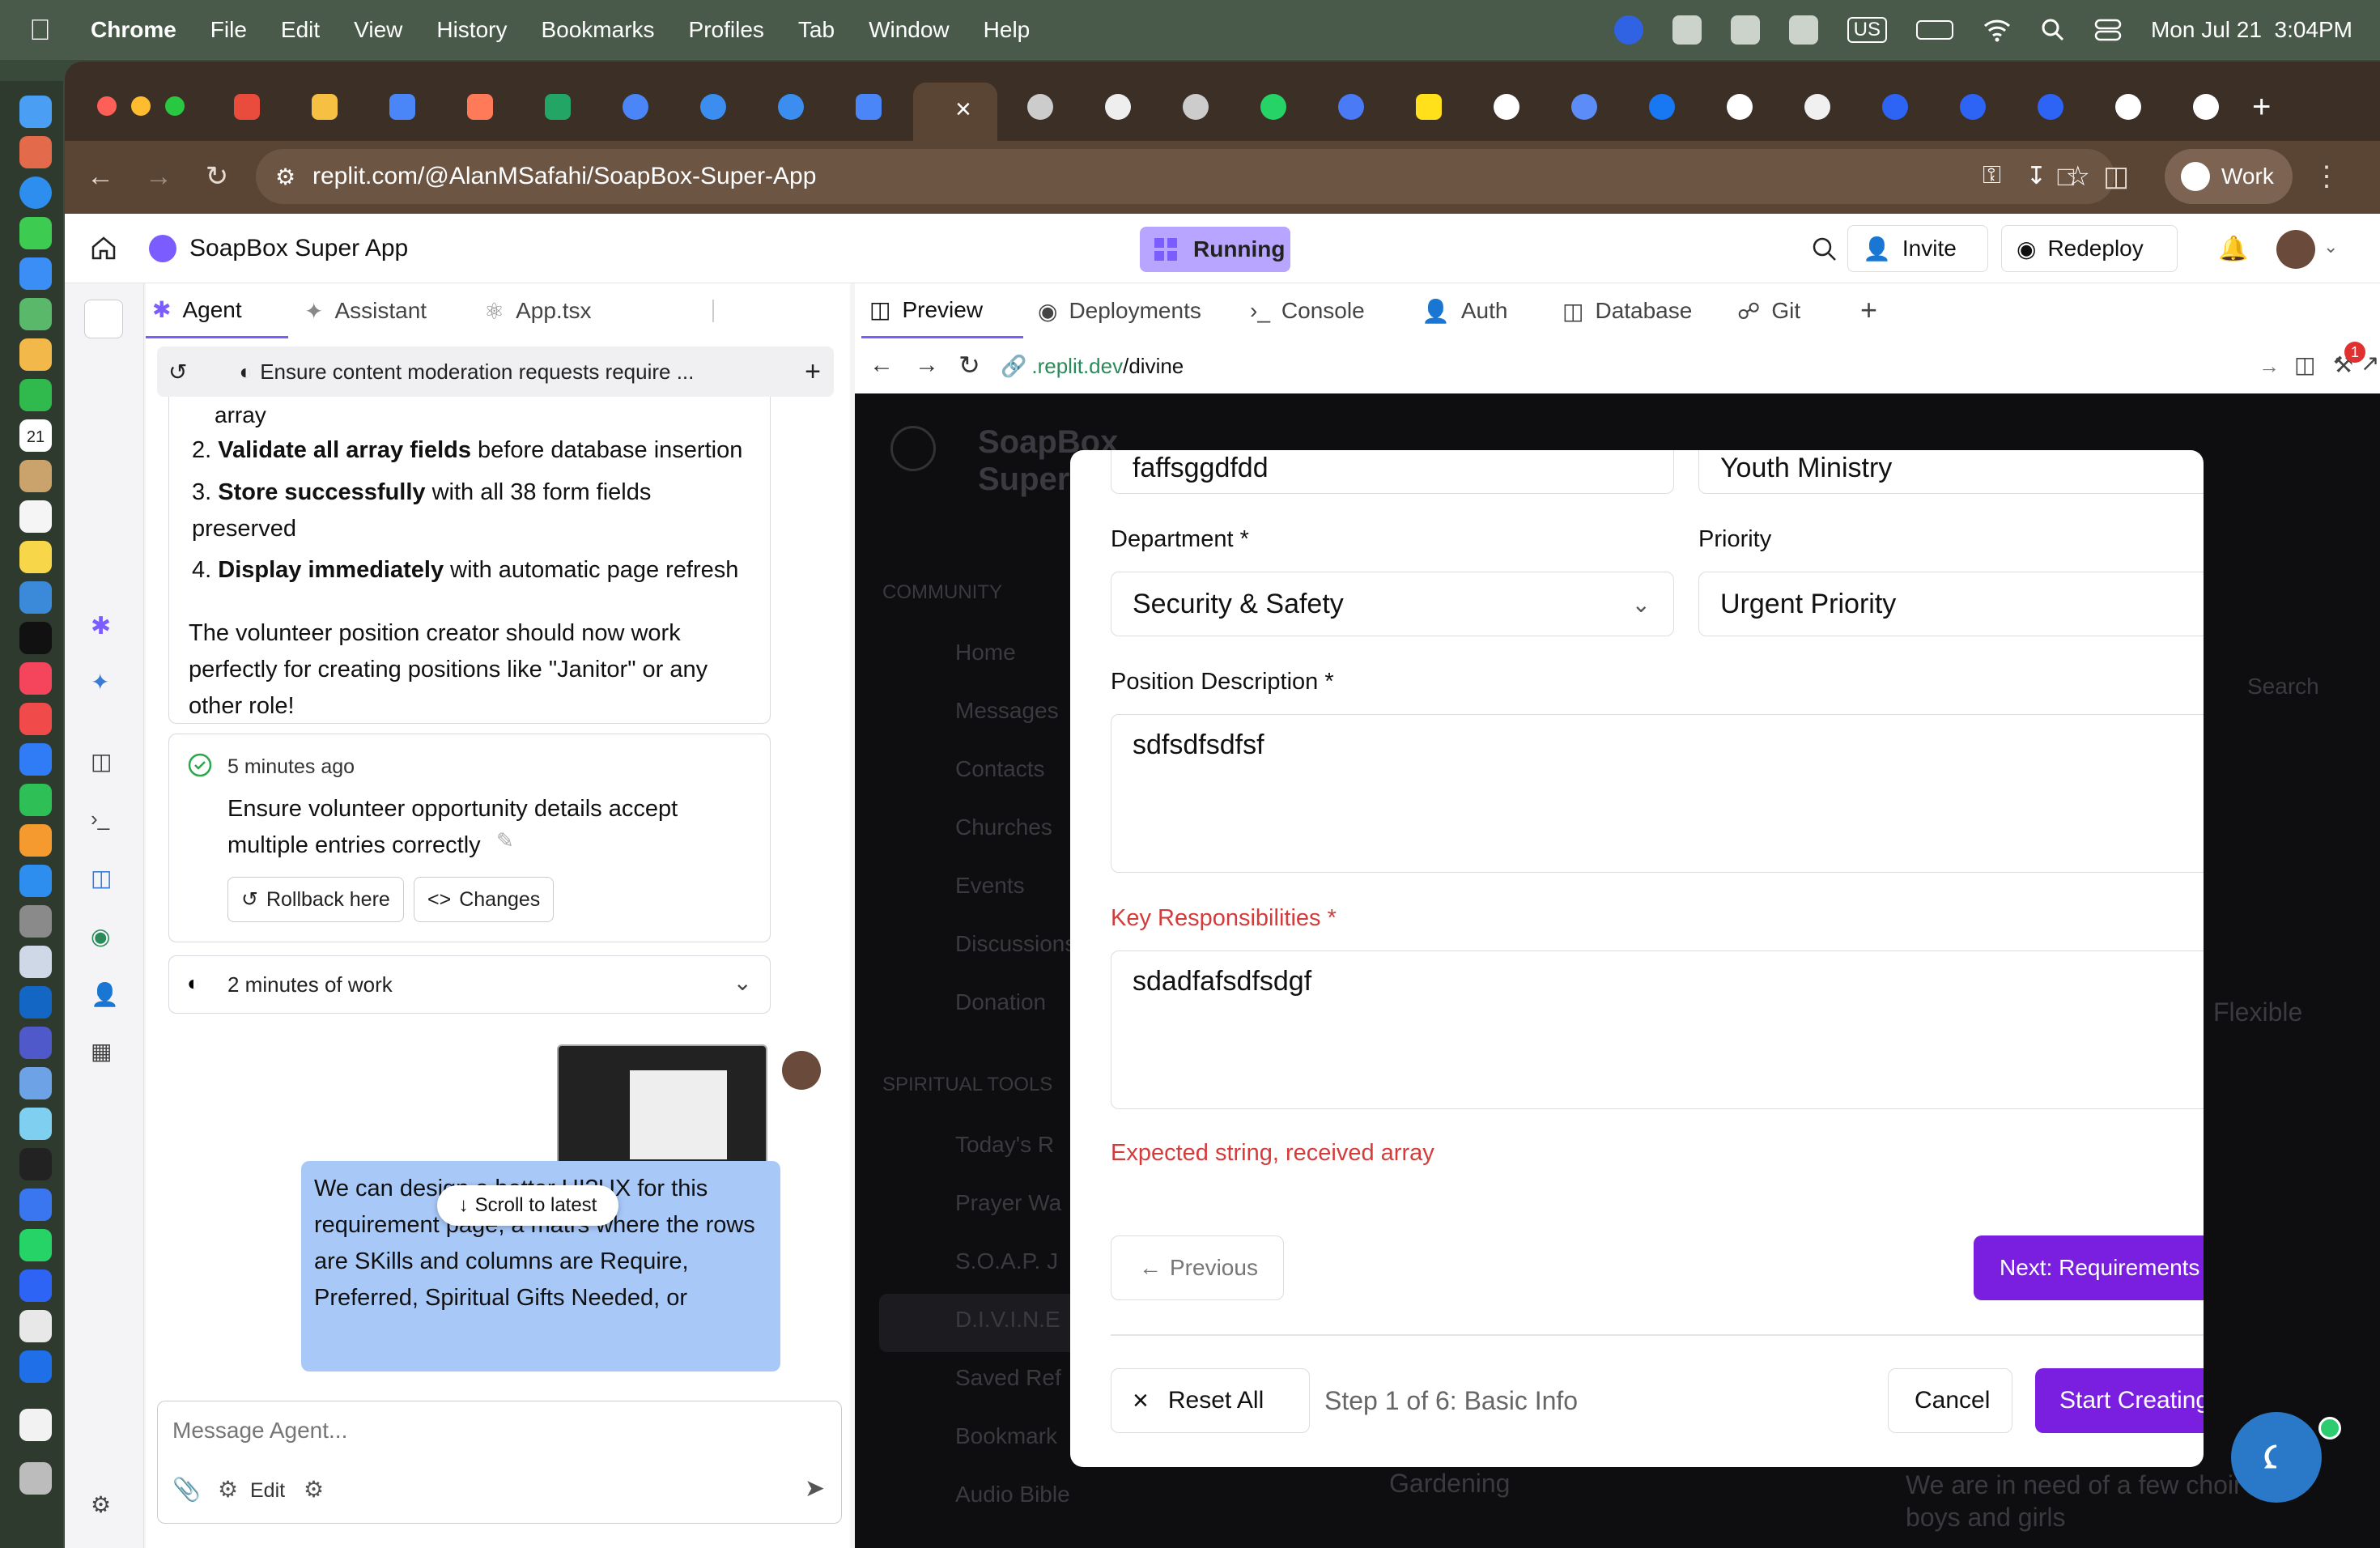  I want to click on device-preview-icon: ◫, so click(2304, 364).